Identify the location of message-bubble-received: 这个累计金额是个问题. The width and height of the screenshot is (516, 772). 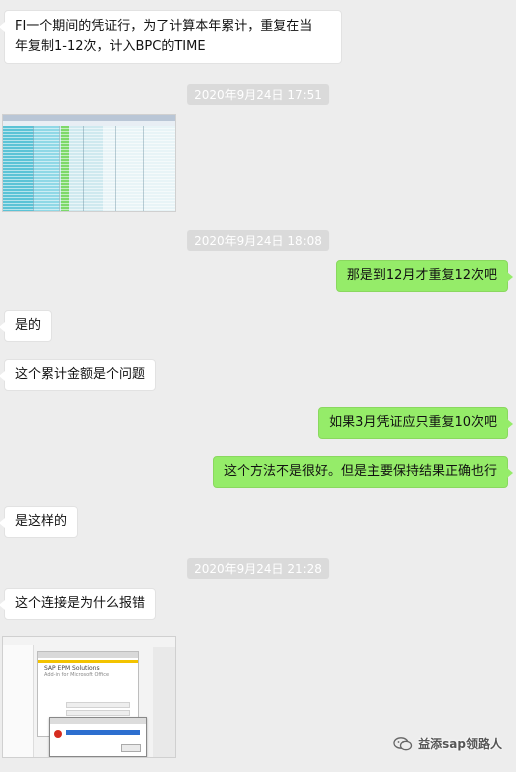
(78, 375).